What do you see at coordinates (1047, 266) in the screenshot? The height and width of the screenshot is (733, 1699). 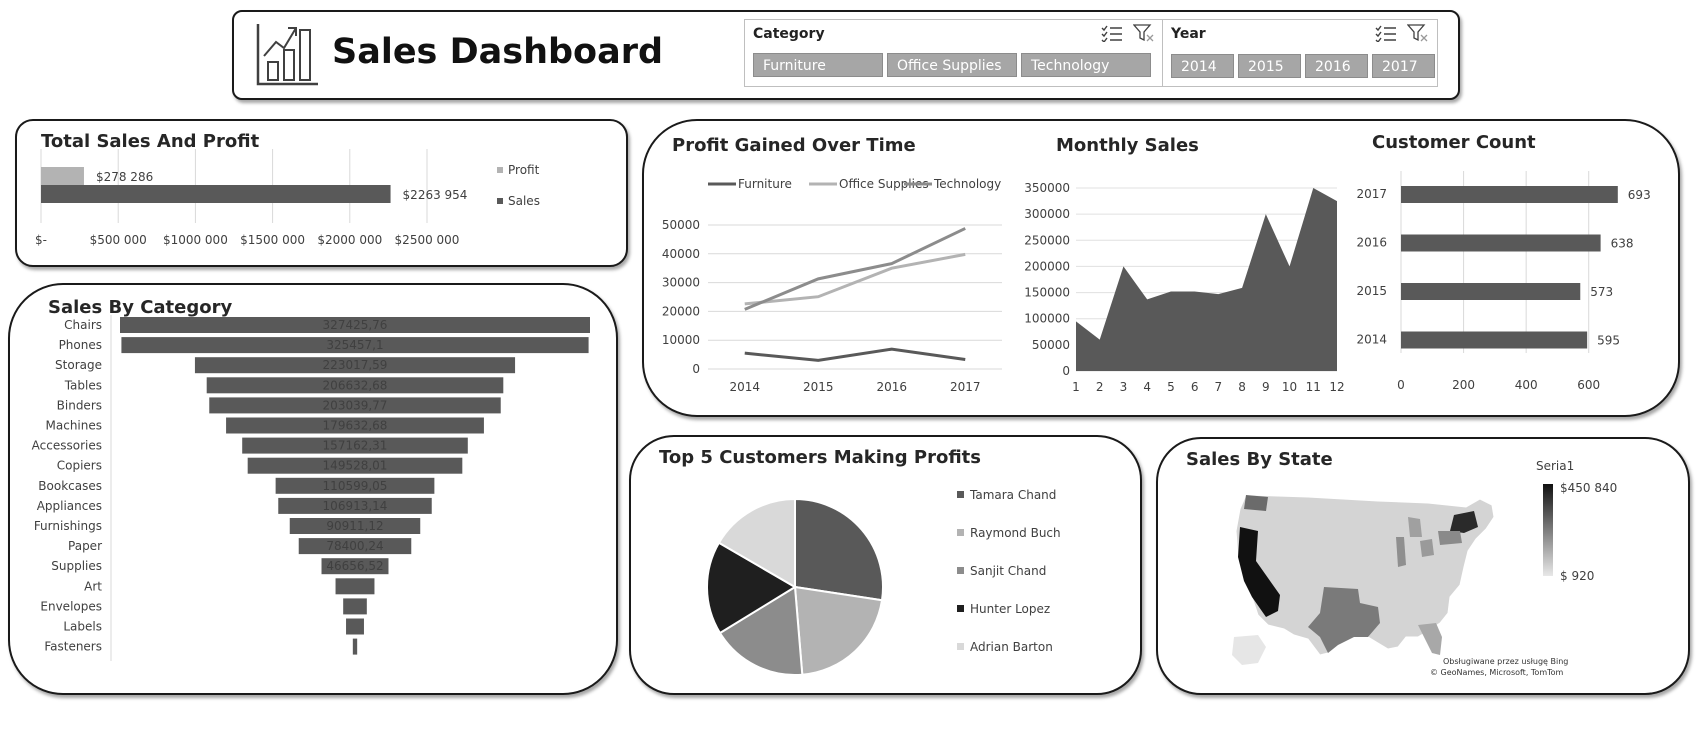 I see `y-tick-label: 200000` at bounding box center [1047, 266].